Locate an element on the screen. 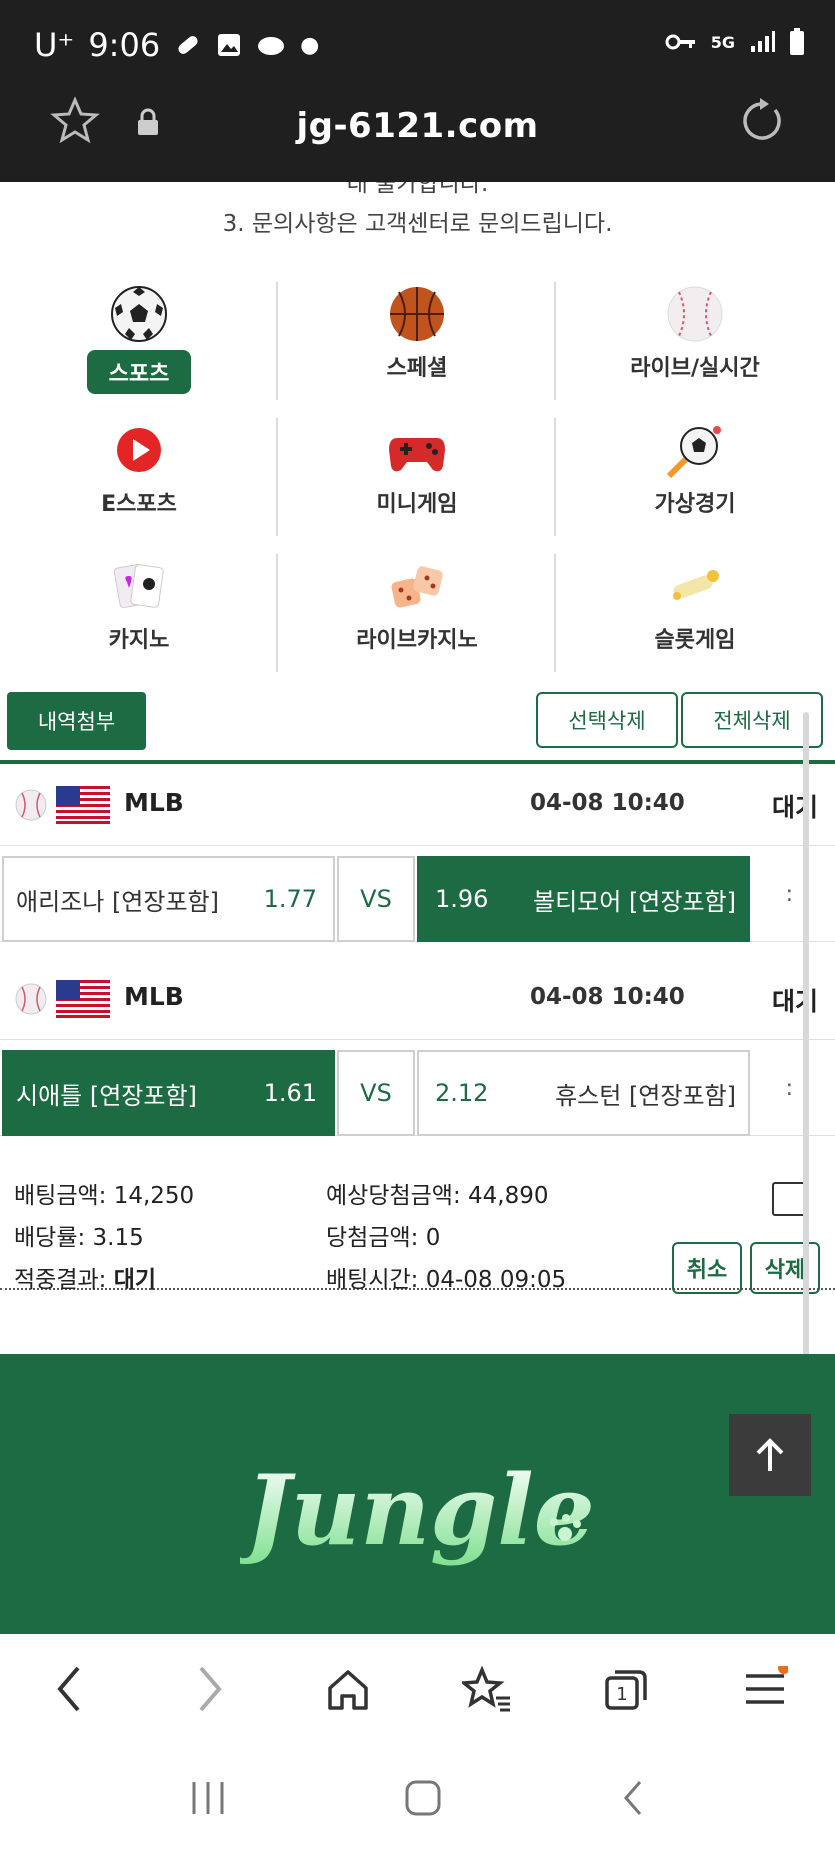 The height and width of the screenshot is (1856, 835). category-casino: 카지노 is located at coordinates (139, 613).